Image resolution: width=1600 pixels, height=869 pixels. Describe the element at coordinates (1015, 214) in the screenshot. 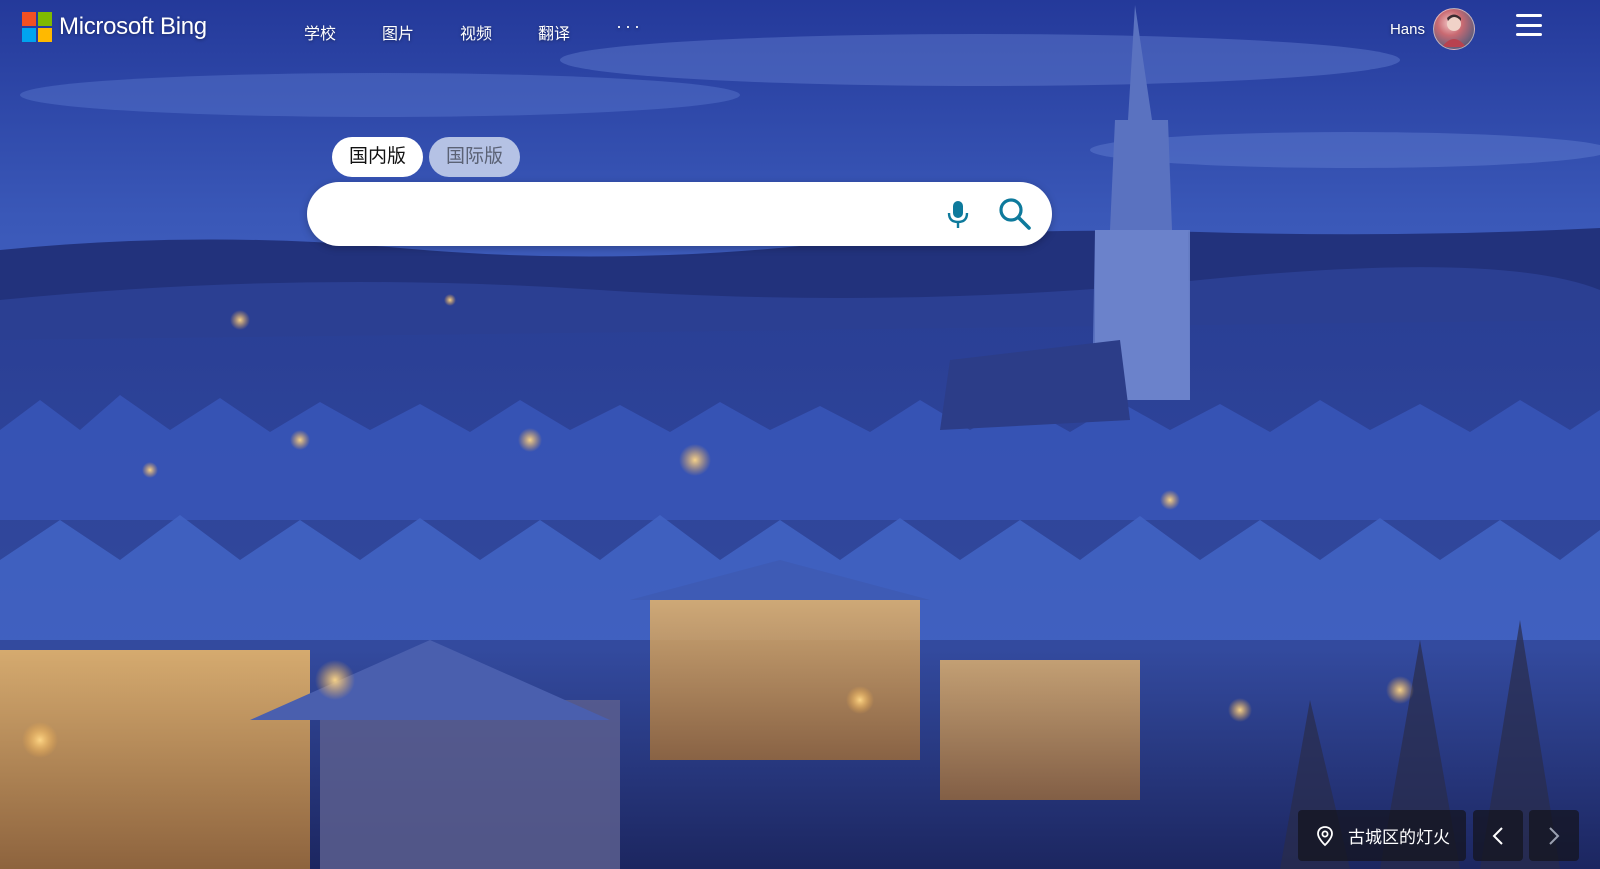

I see `search-icon` at that location.